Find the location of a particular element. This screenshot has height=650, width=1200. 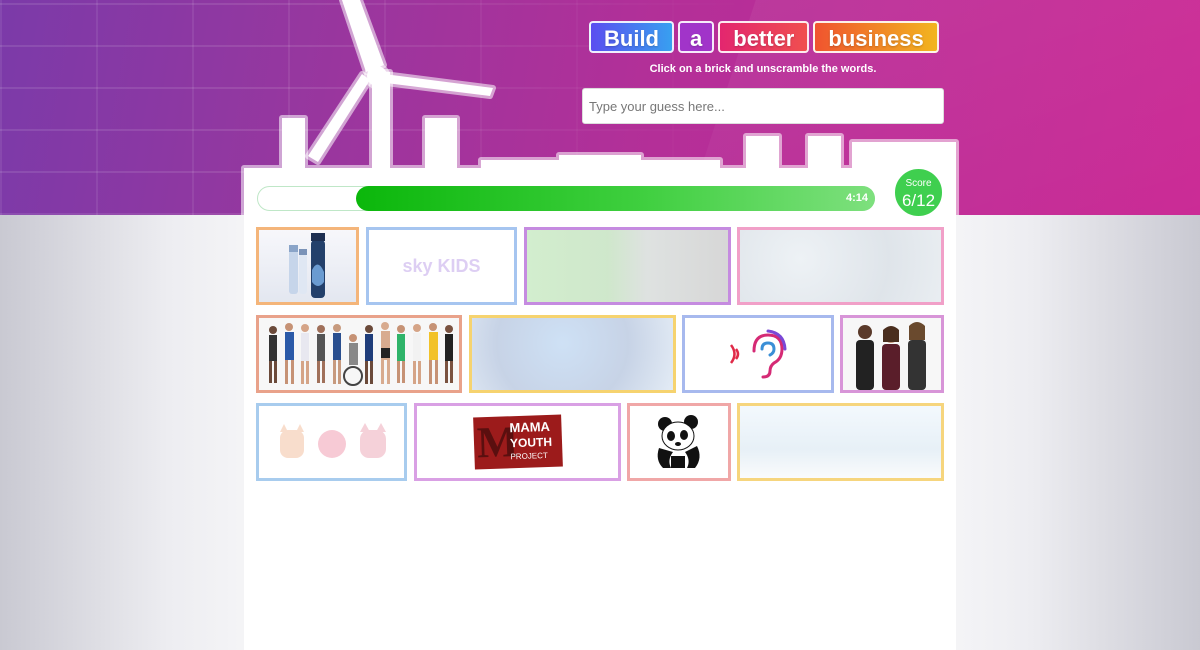

brick-wind-turbine-building is located at coordinates (840, 442).